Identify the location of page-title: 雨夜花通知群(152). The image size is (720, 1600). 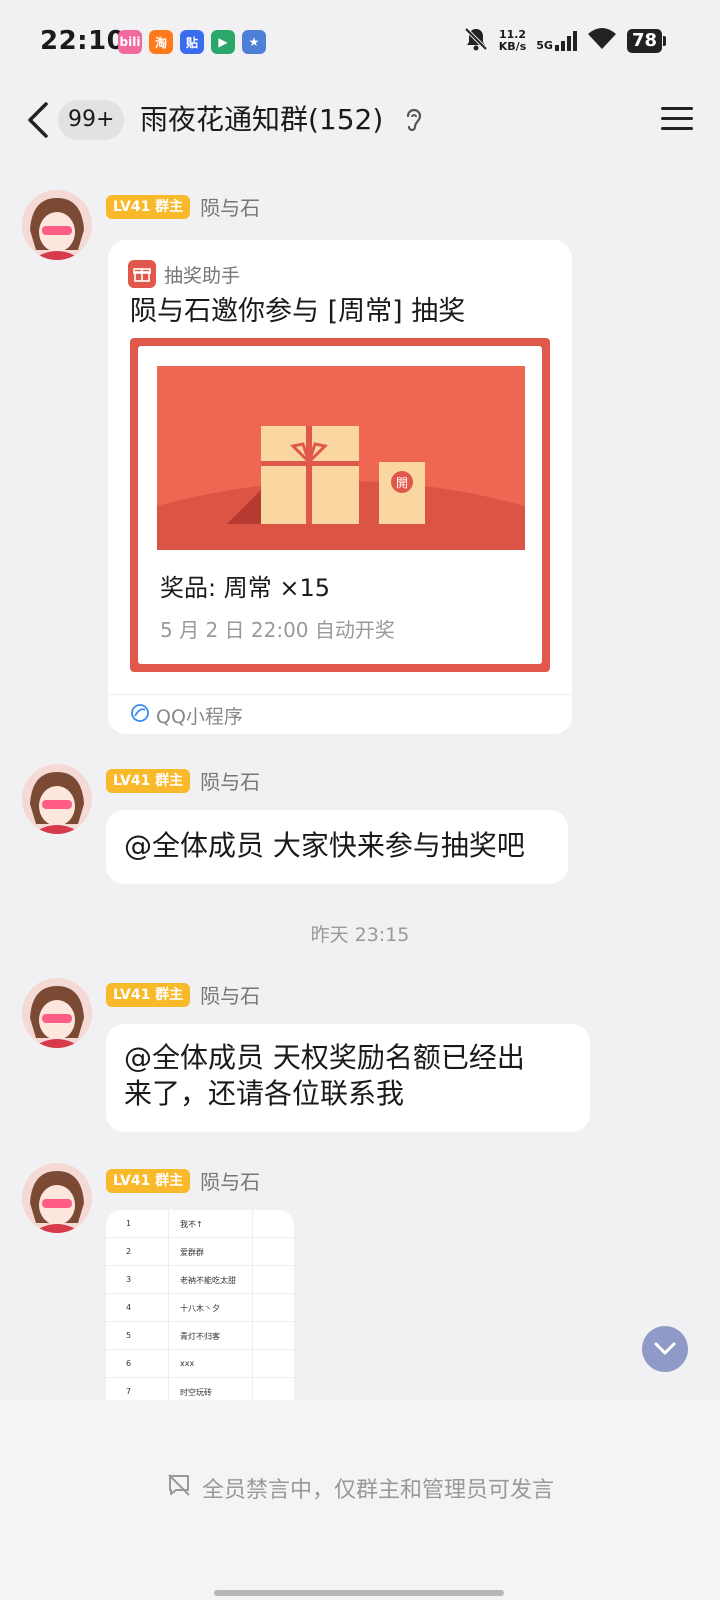
(261, 120).